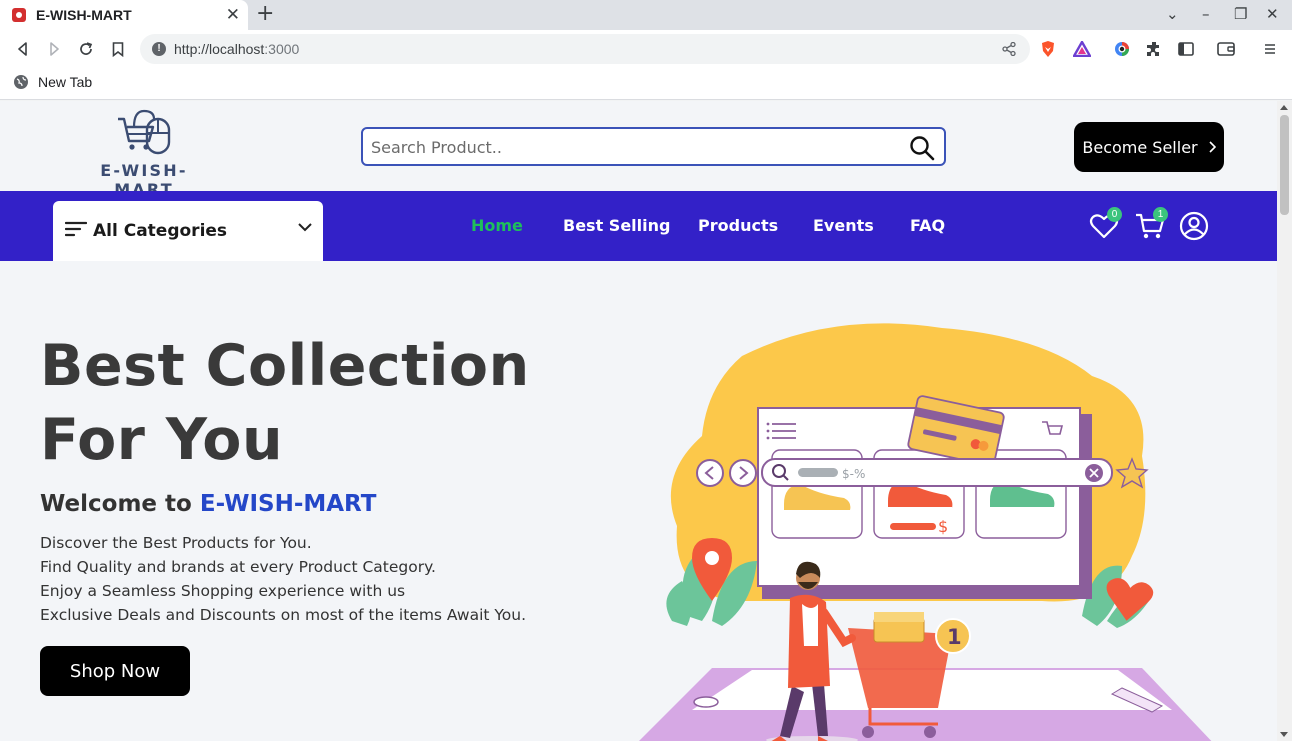 The image size is (1292, 741). Describe the element at coordinates (1284, 421) in the screenshot. I see `page-scrollbar` at that location.